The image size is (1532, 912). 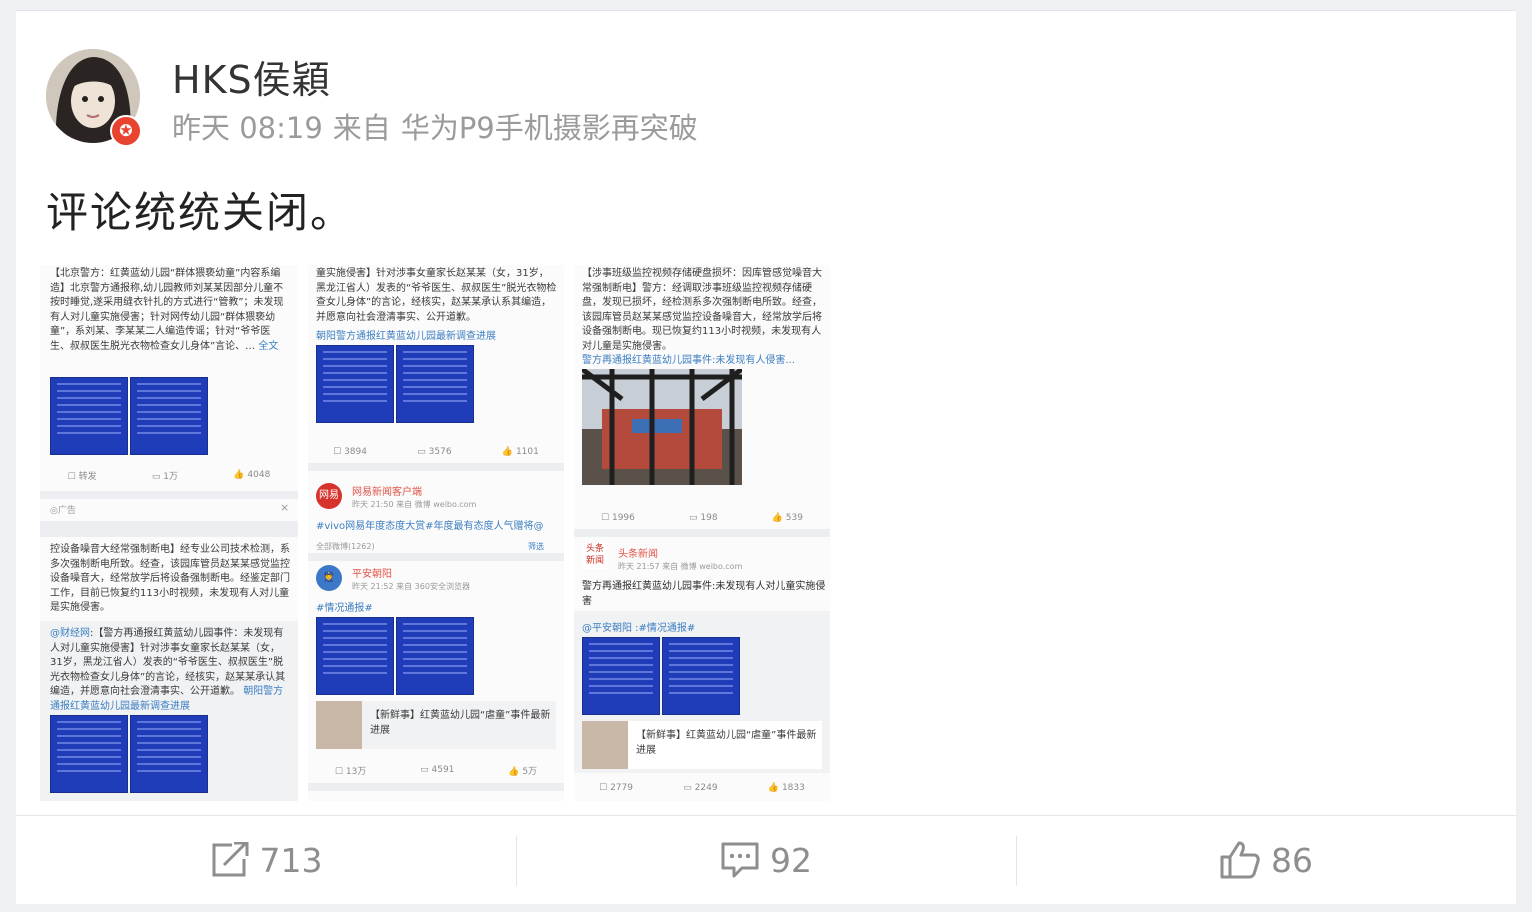 I want to click on image1-ad-label: ◎广告, so click(x=63, y=511).